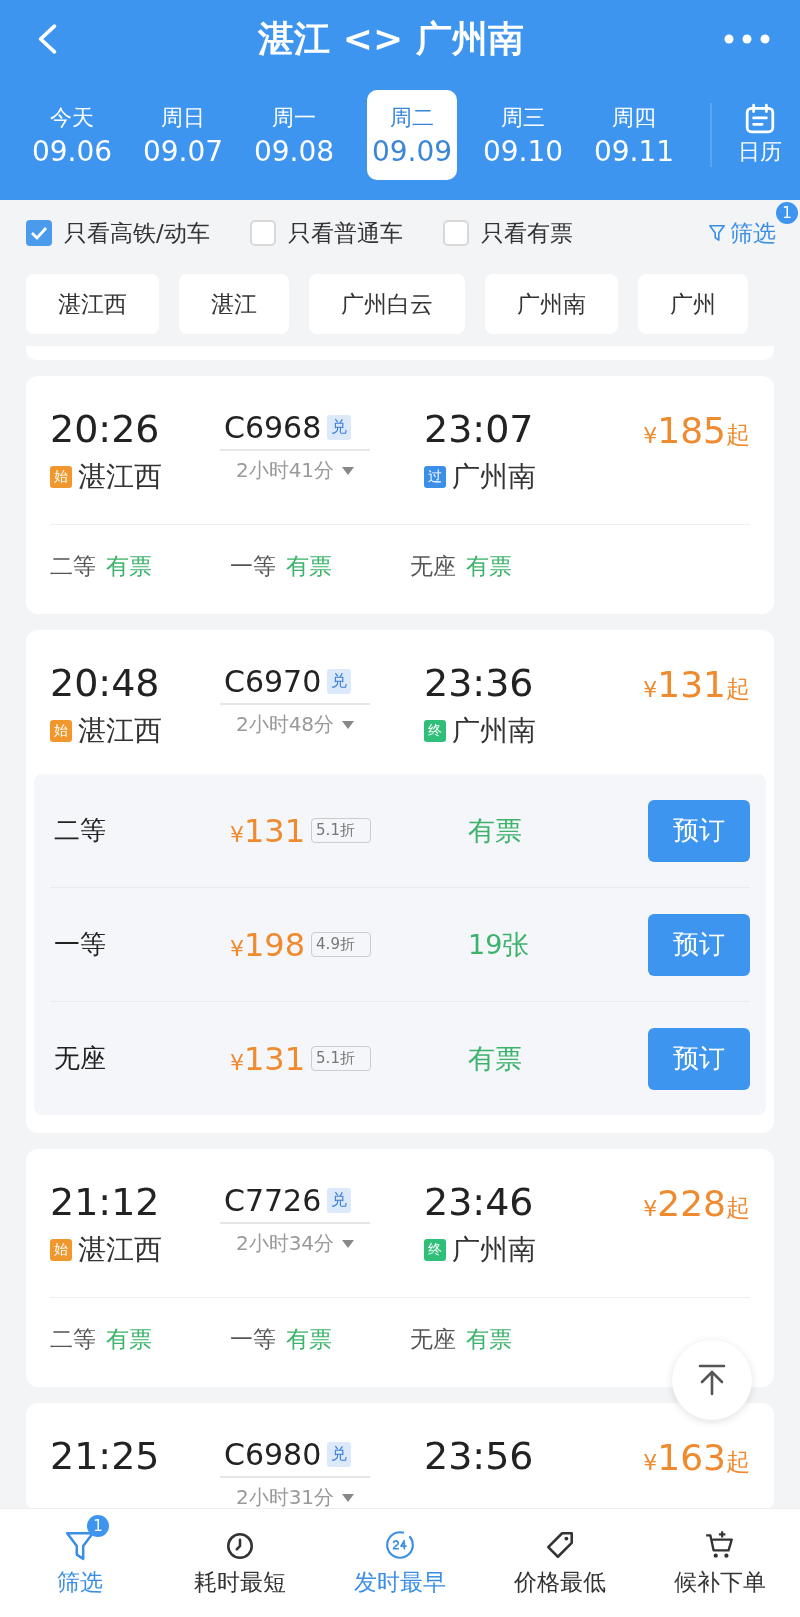 The image size is (800, 1617). Describe the element at coordinates (105, 1202) in the screenshot. I see `departure-time: 21:12` at that location.